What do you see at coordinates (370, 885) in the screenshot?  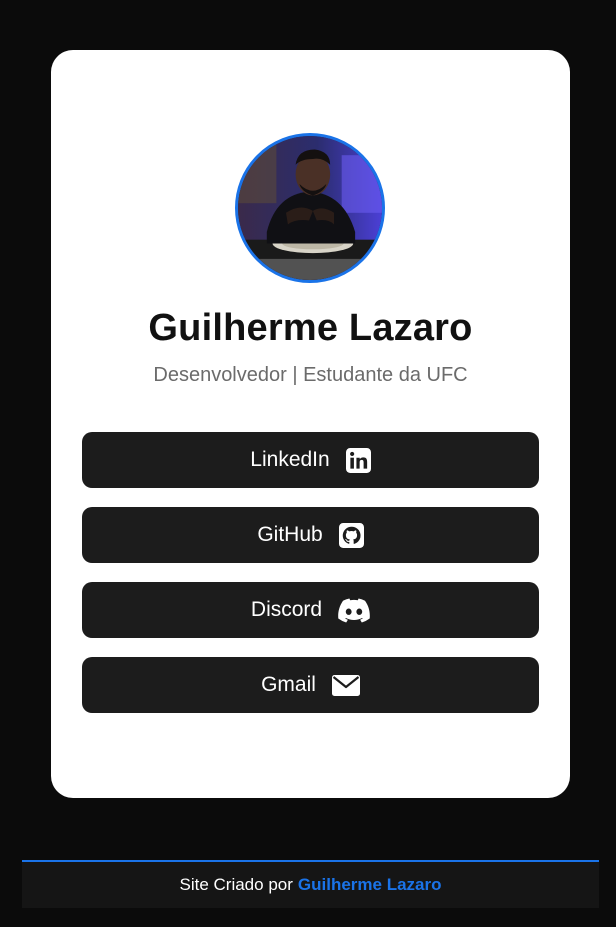 I see `footer-author-link: Guilherme Lazaro` at bounding box center [370, 885].